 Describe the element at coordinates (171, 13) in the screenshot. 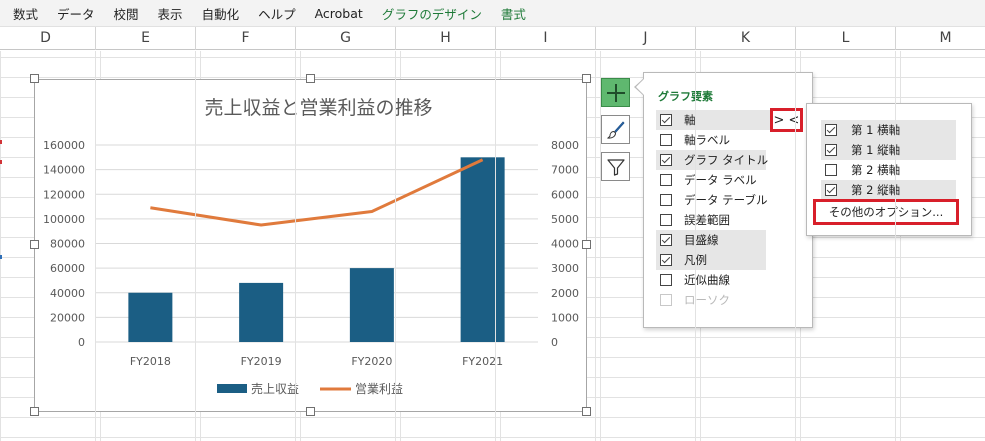

I see `ribbon-tab: 表示` at that location.